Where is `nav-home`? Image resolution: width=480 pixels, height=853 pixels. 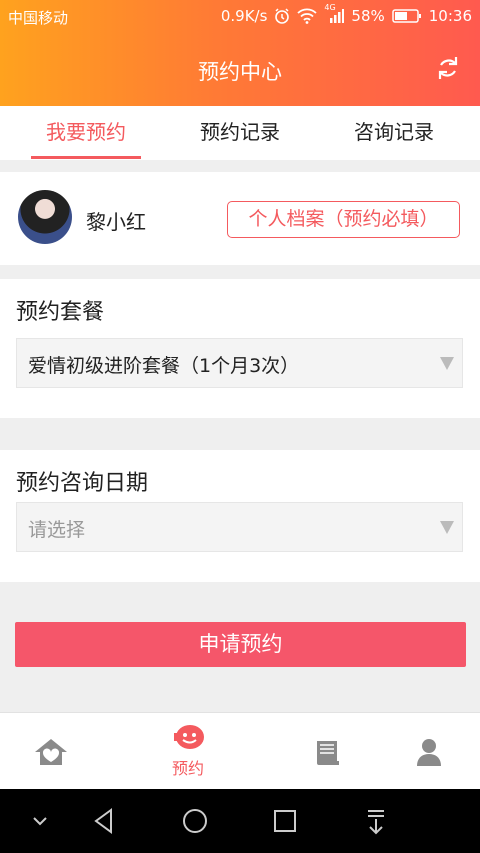 nav-home is located at coordinates (60, 751).